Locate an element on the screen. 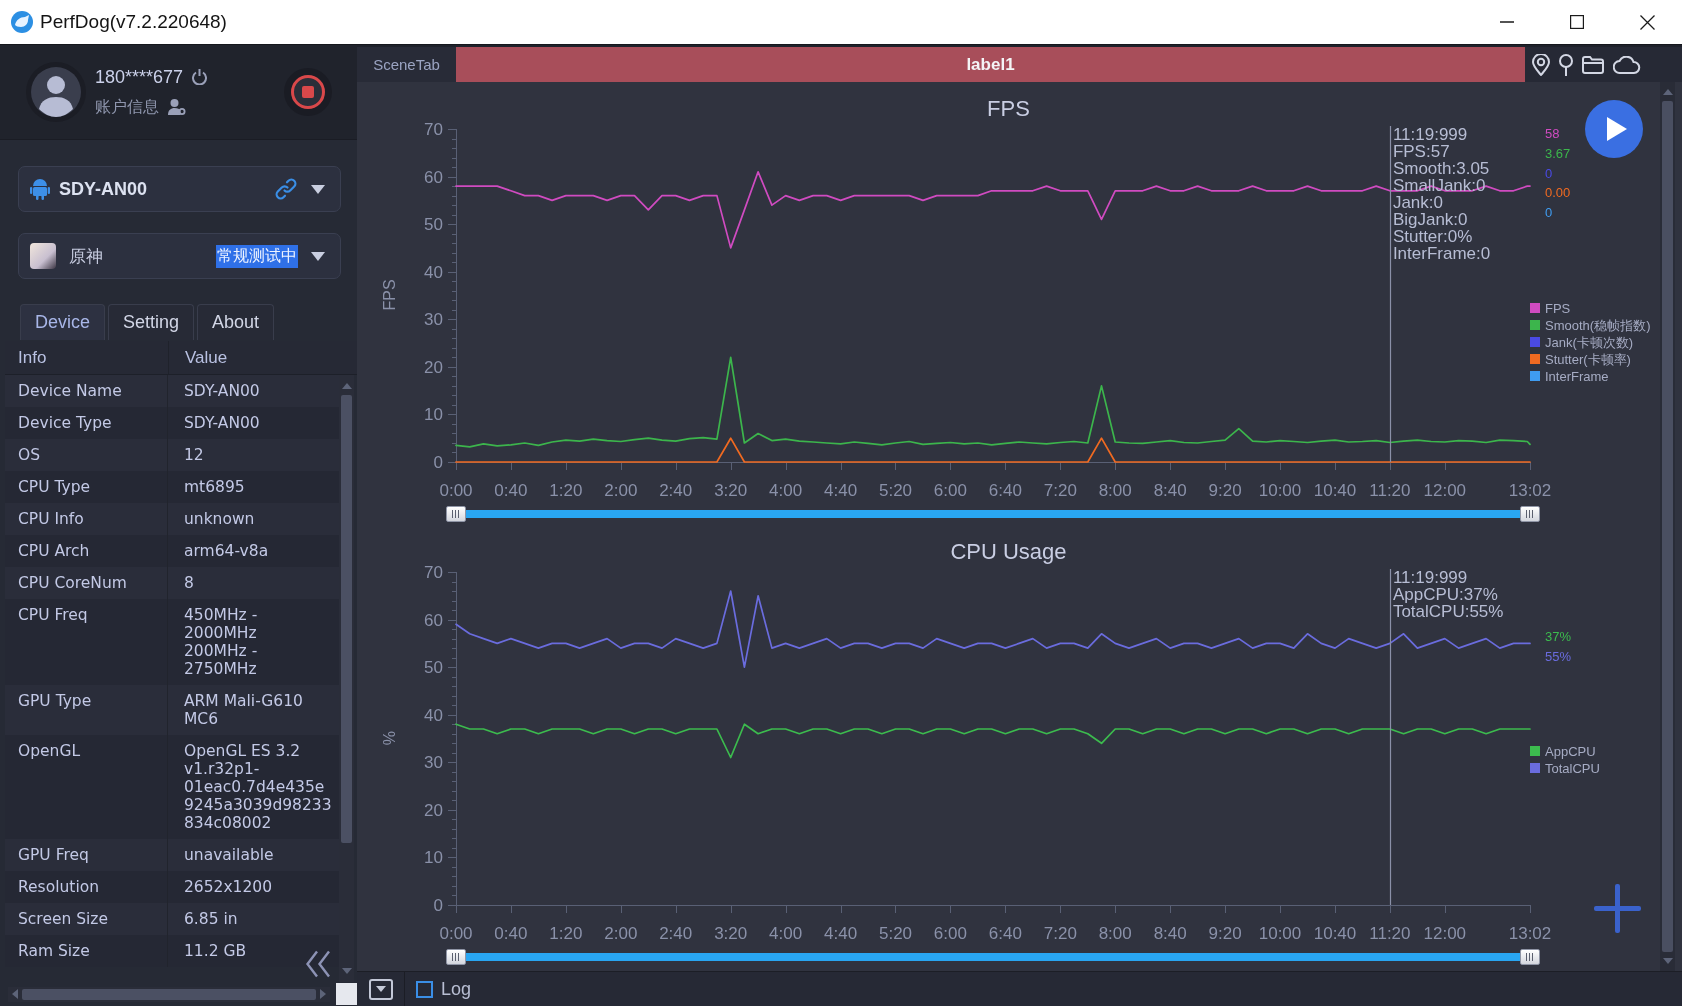  tooltip-text: AppCPU:37% is located at coordinates (1445, 594).